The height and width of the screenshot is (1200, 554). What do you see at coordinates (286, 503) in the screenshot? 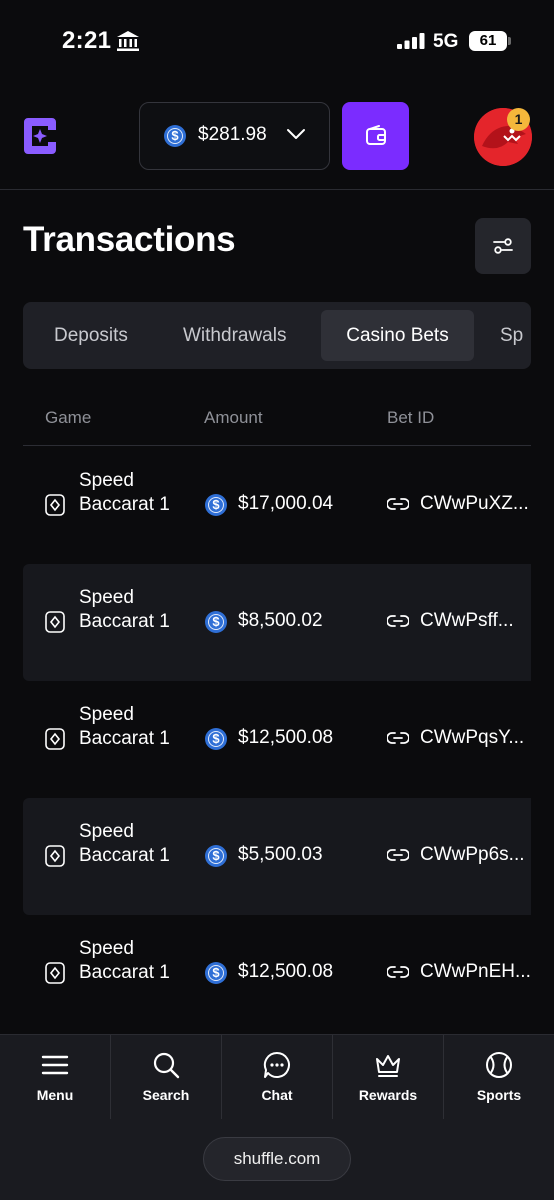
I see `bet-amount: $17,000.04` at bounding box center [286, 503].